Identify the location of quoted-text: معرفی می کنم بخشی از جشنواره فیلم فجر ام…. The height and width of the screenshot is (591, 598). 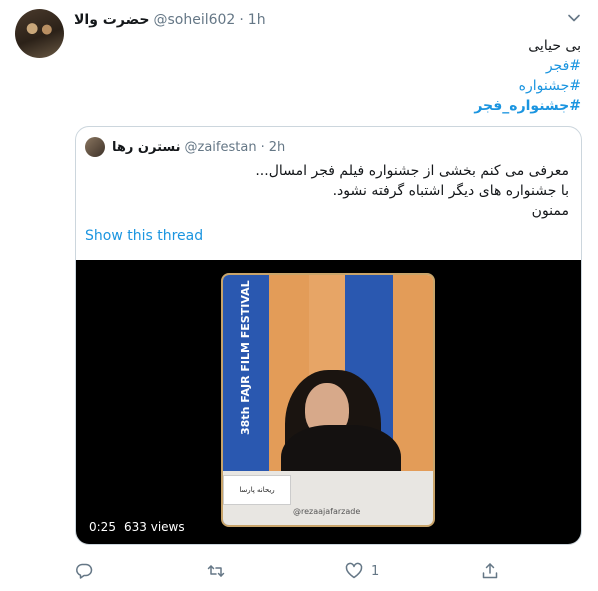
(329, 191).